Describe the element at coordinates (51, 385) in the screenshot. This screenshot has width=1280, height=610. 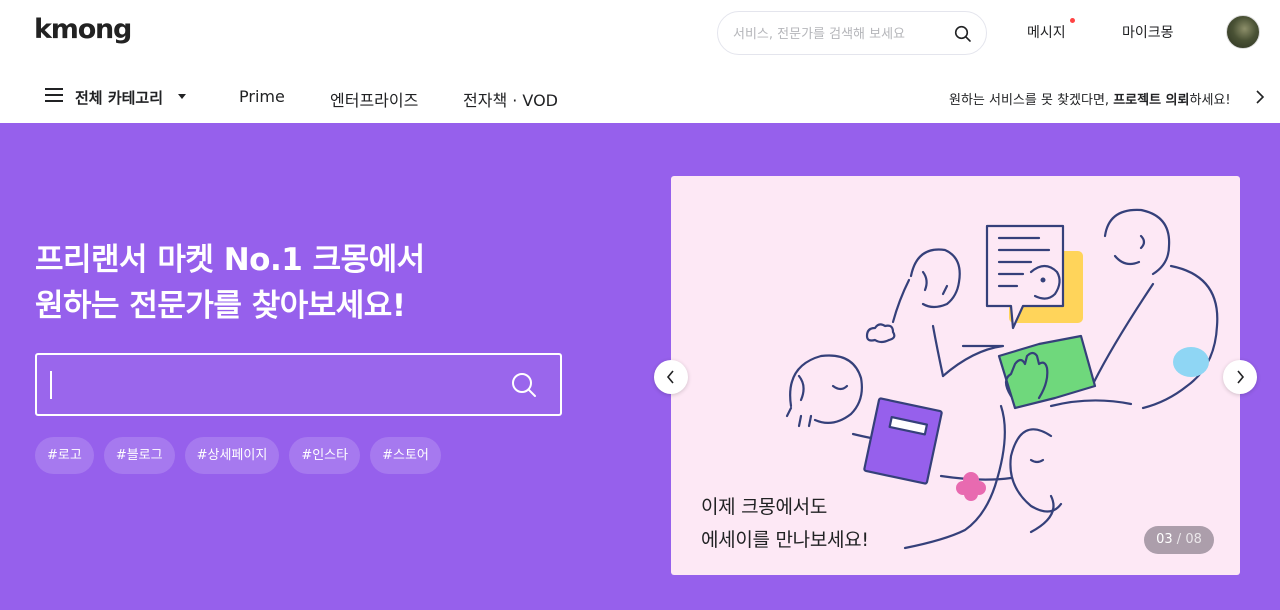
I see `text-cursor` at that location.